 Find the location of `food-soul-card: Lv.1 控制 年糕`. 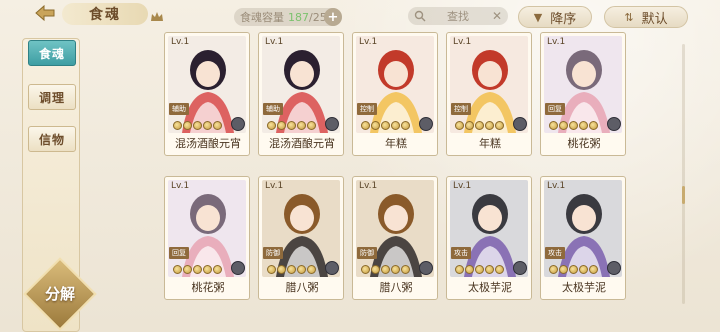

food-soul-card: Lv.1 控制 年糕 is located at coordinates (395, 94).